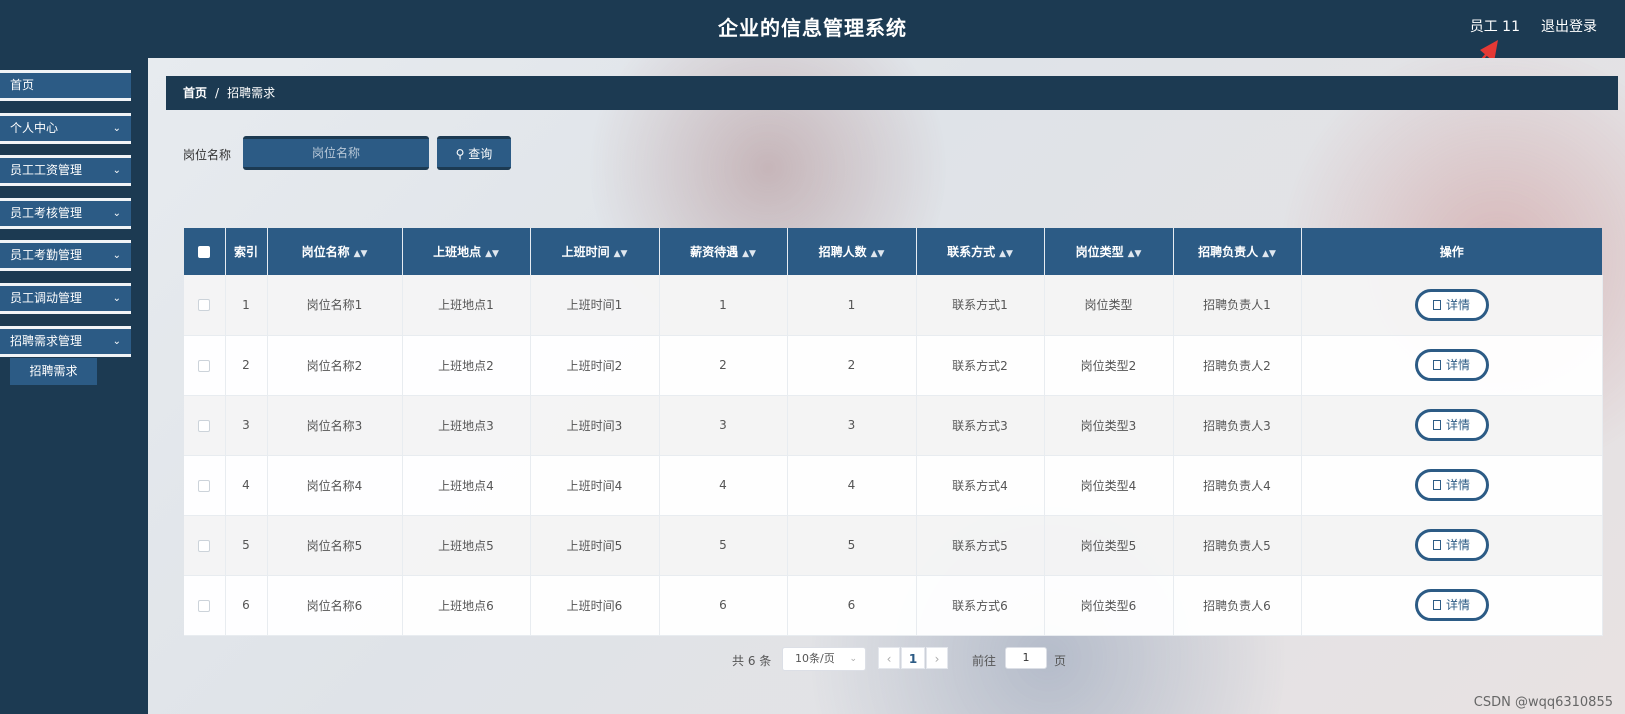 The image size is (1625, 714). I want to click on cell-count: 6, so click(852, 605).